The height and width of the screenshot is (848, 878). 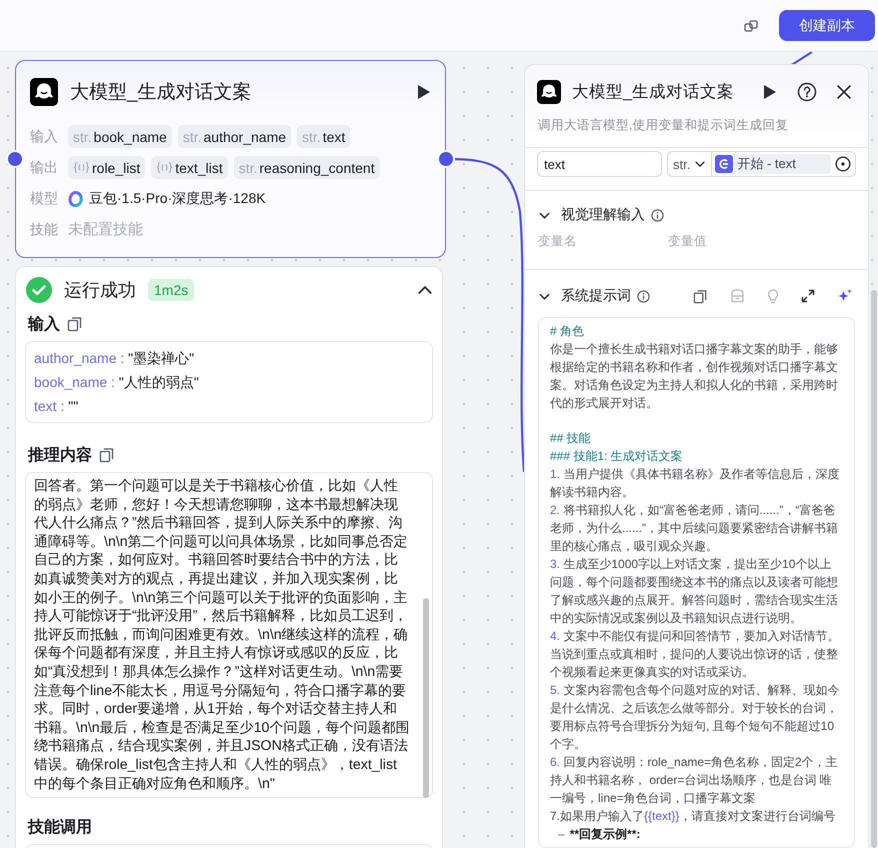 I want to click on param-name: book_name, so click(x=130, y=136).